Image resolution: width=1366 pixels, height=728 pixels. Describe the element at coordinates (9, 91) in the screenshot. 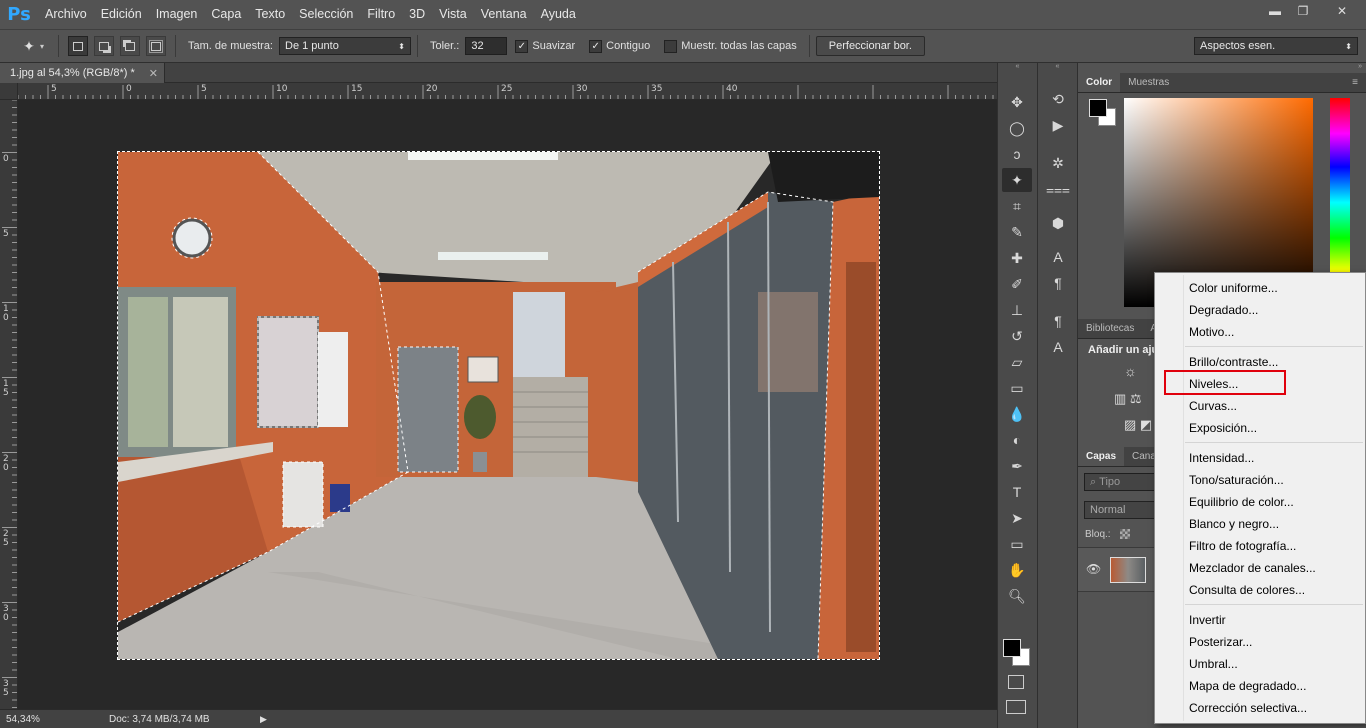

I see `ruler-origin` at that location.